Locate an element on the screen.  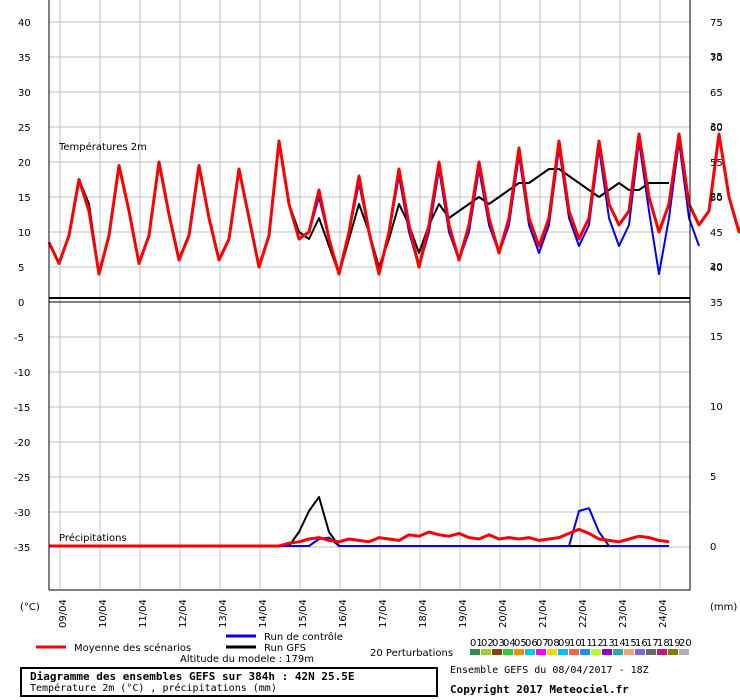
footer-run-info: Ensemble GEFS du 08/04/2017 - 18Z is located at coordinates (549, 670).